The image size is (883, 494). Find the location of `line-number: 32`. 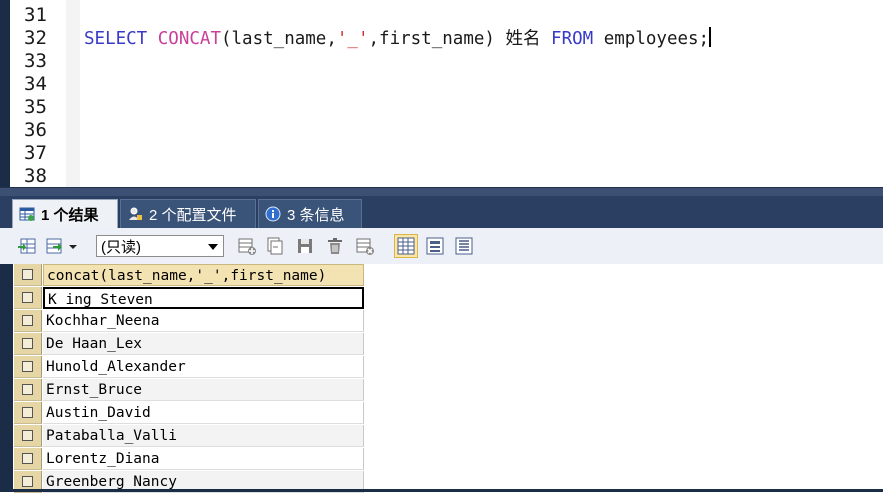

line-number: 32 is located at coordinates (35, 38).